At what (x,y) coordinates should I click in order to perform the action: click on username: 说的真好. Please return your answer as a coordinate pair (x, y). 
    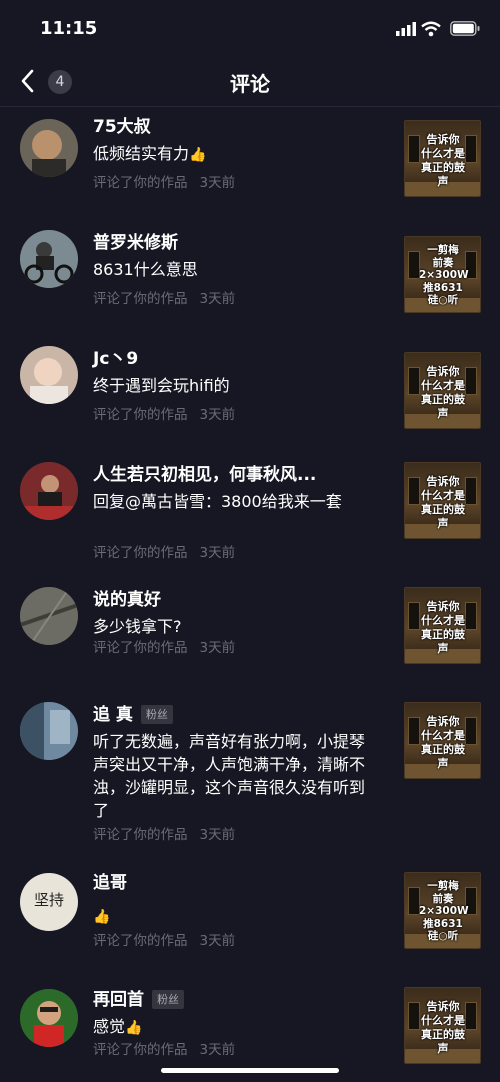
    Looking at the image, I should click on (127, 600).